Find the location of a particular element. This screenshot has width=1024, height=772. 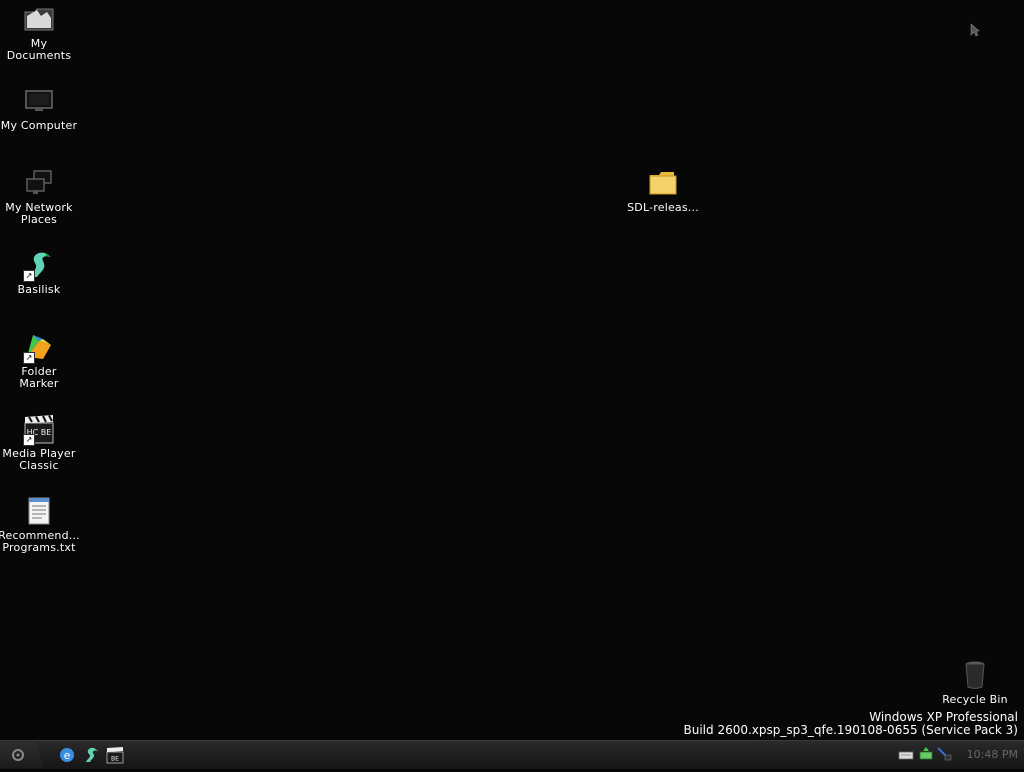

desktop-icon-recommended-programs: Recommend... Programs.txt is located at coordinates (40, 524).